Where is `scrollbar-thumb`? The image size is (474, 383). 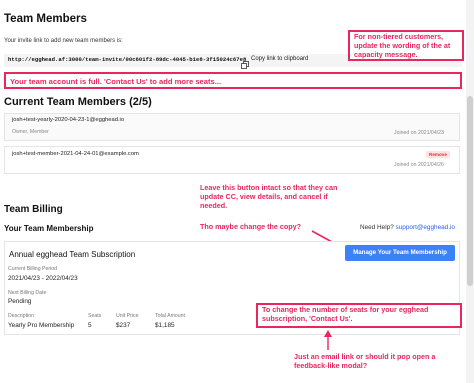 scrollbar-thumb is located at coordinates (470, 191).